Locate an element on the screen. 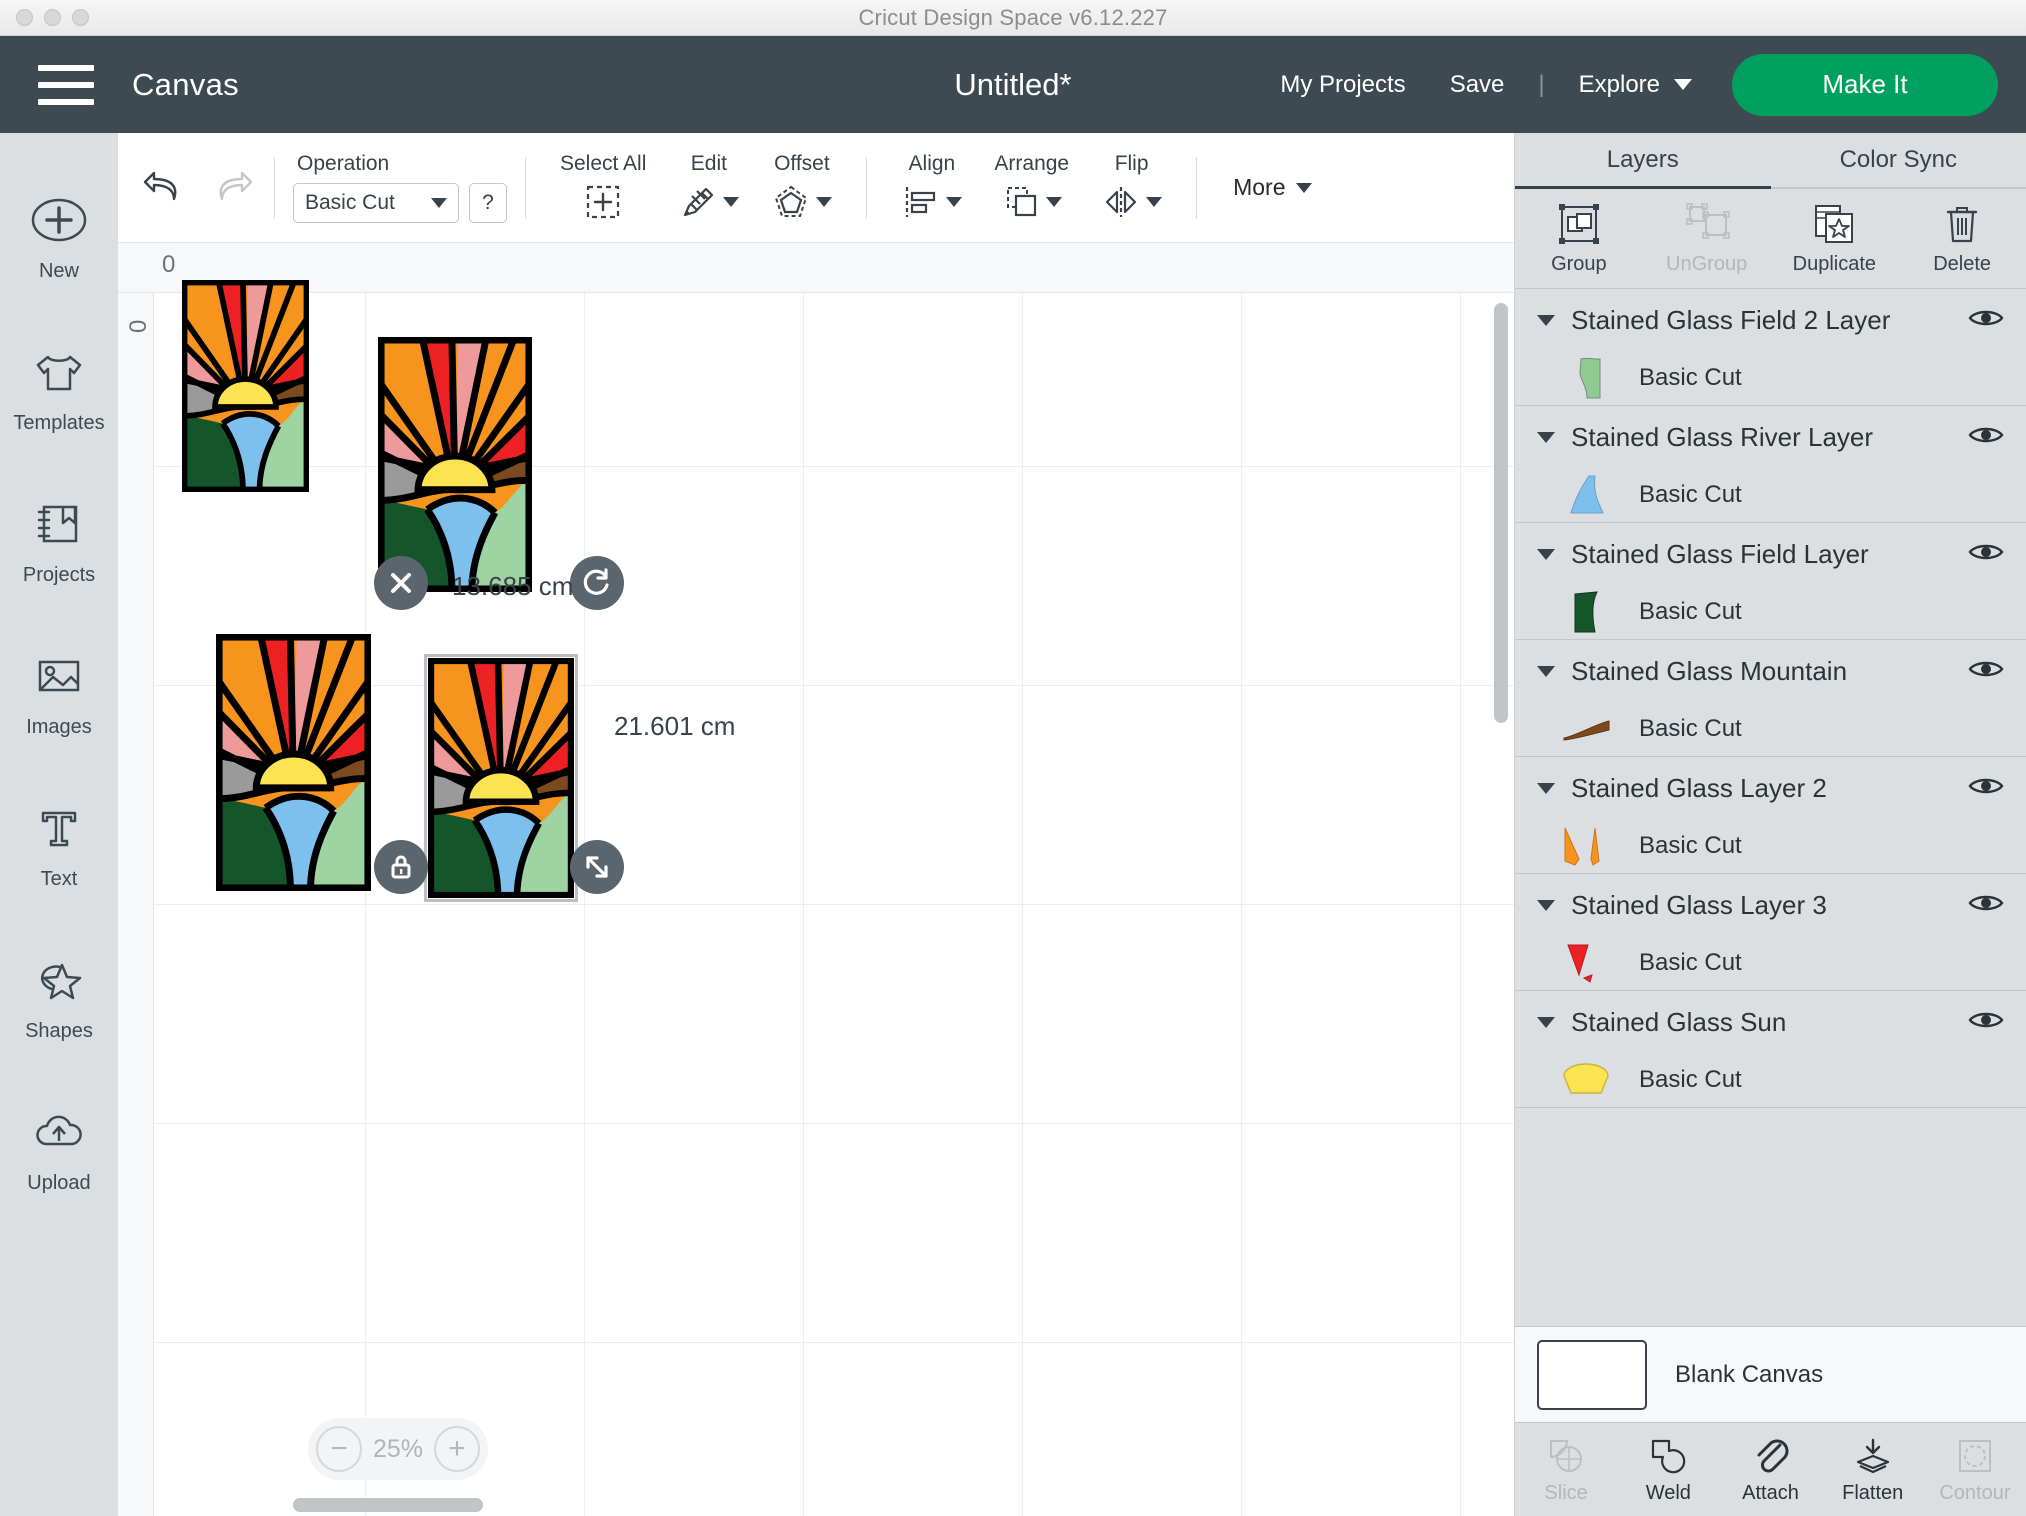  layer-header: Stained Glass Sun is located at coordinates (1770, 1022).